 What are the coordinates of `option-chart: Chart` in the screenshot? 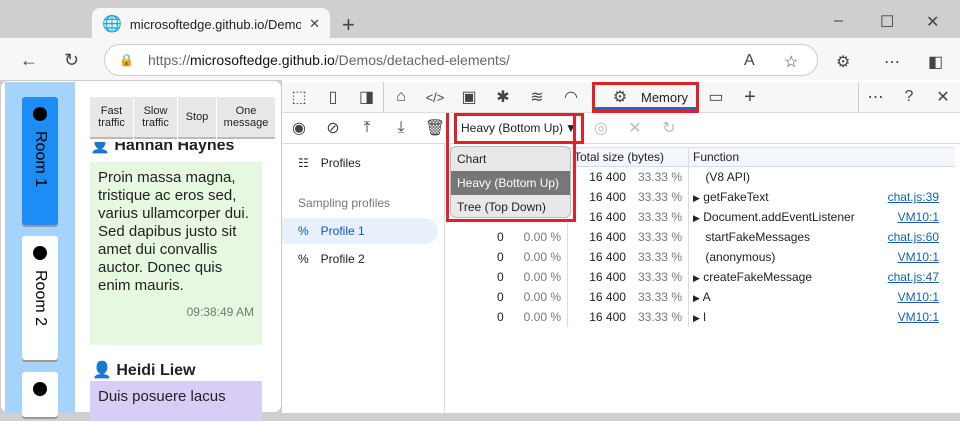 It's located at (510, 159).